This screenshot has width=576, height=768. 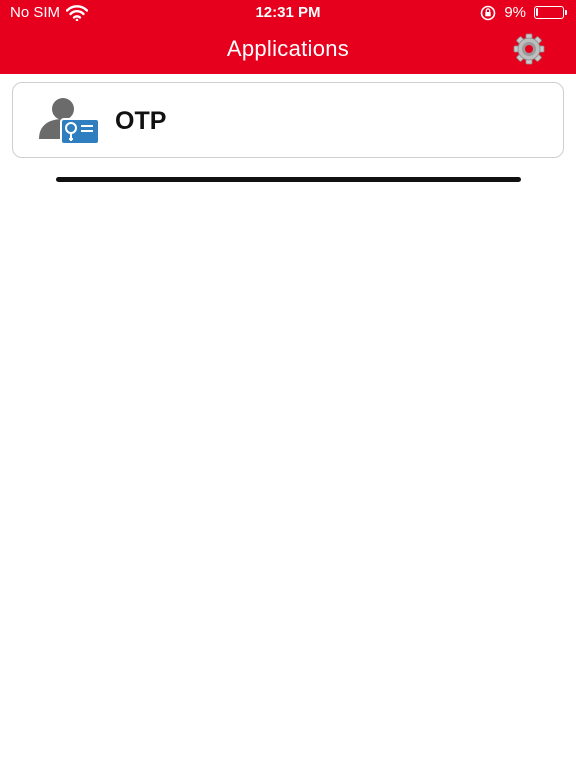 I want to click on status-right-group: 9%, so click(x=523, y=12).